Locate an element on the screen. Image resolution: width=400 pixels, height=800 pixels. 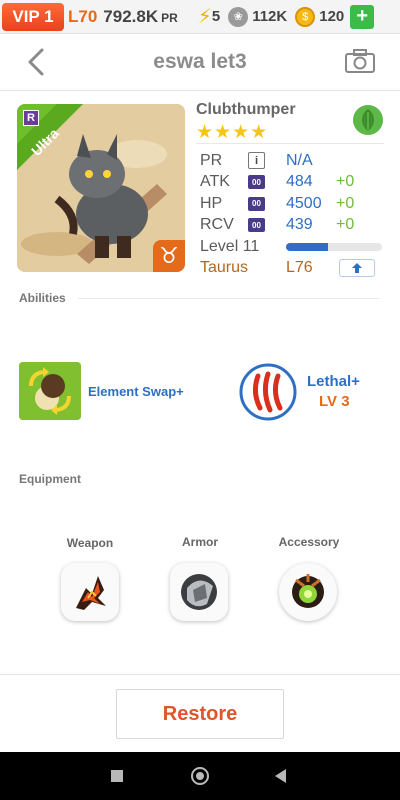
back-arrow-icon is located at coordinates (37, 62).